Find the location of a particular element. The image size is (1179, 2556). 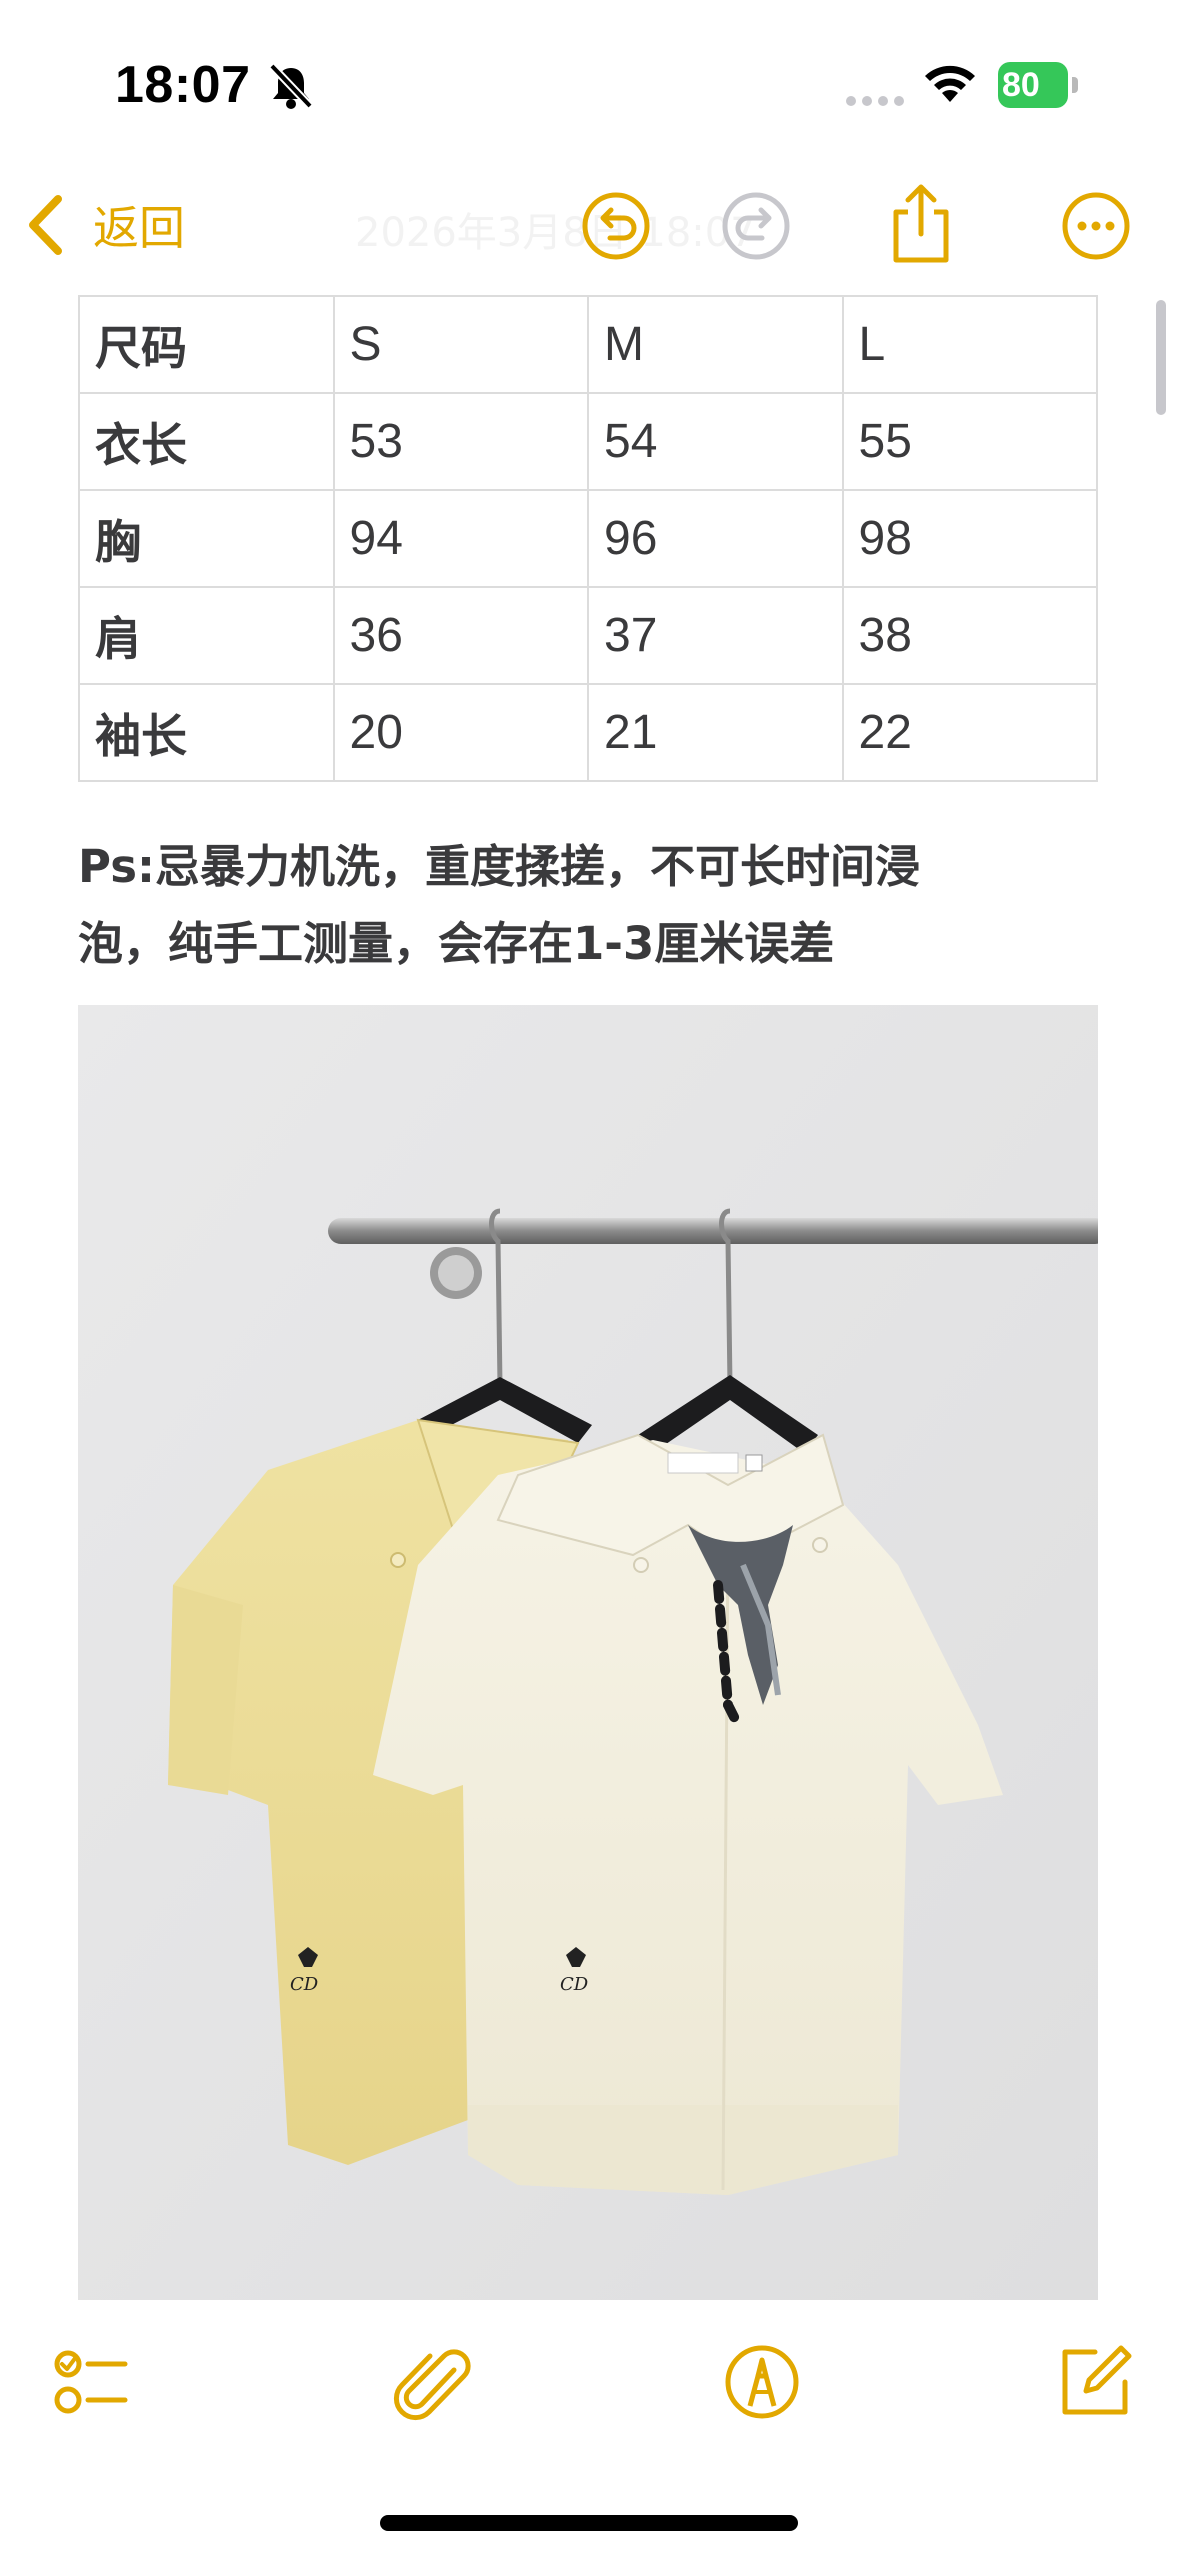

bottom-toolbar is located at coordinates (589, 2438).